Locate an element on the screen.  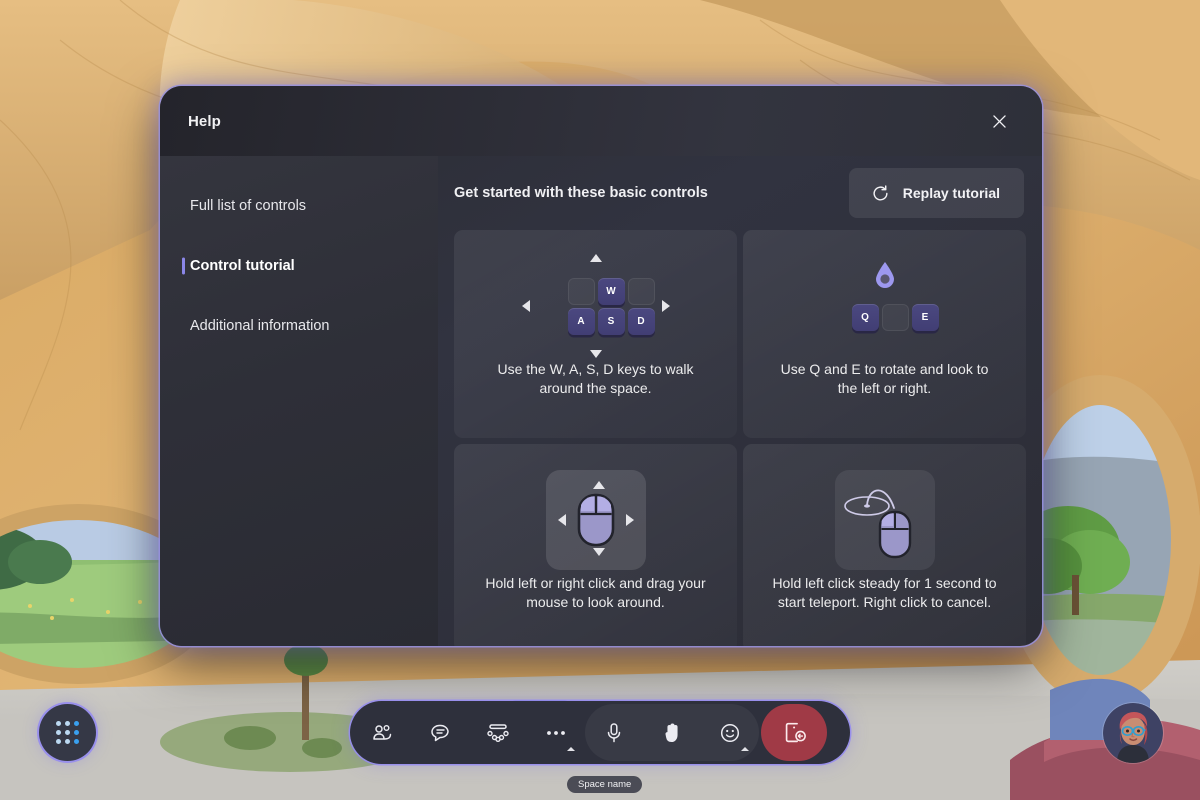
sidebar-item-control-tutorial: Control tutorial is located at coordinates (299, 266).